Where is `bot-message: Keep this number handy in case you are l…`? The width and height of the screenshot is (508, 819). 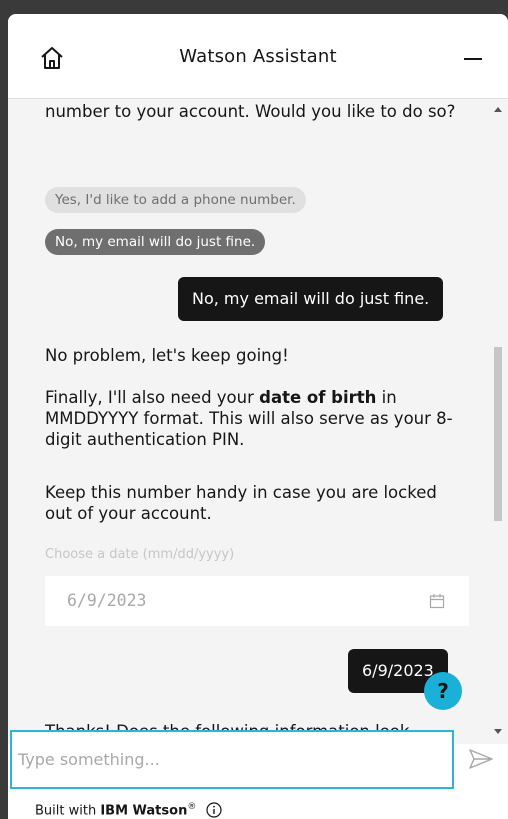
bot-message: Keep this number handy in case you are l… is located at coordinates (241, 503).